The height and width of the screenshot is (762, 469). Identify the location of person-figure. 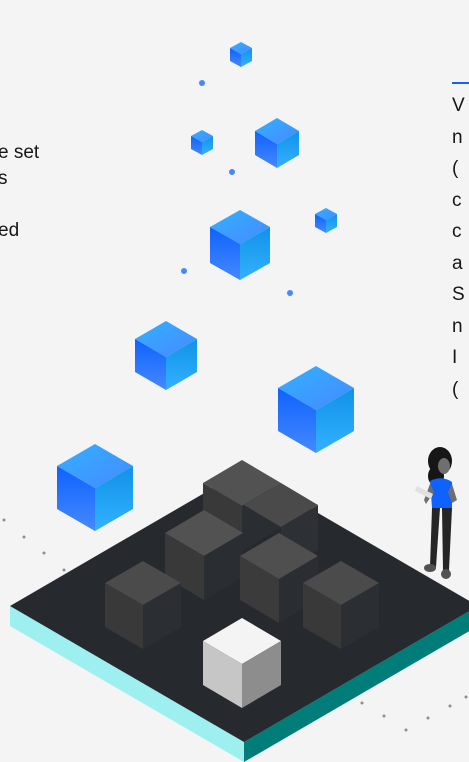
(436, 513).